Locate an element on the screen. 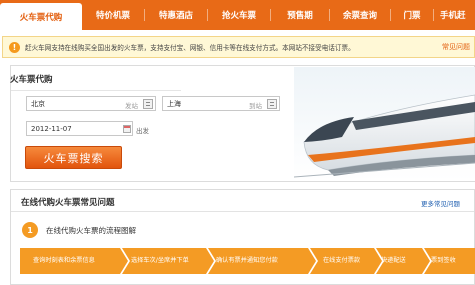 Image resolution: width=475 pixels, height=285 pixels. nav-tab-label: 特价机票 is located at coordinates (112, 16).